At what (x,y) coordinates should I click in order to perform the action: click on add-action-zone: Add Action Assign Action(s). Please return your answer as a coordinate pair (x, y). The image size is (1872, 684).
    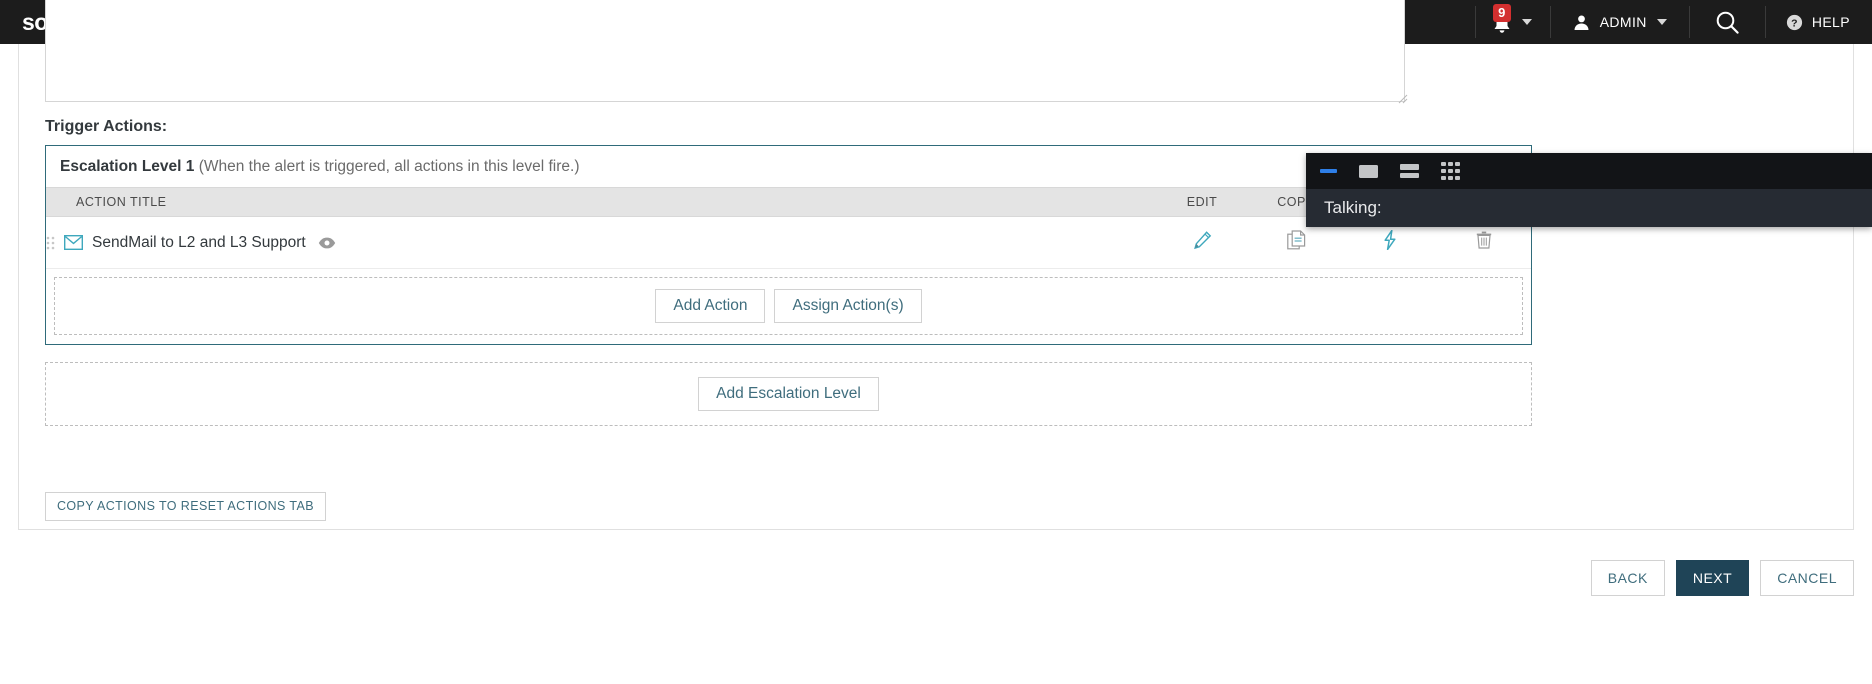
    Looking at the image, I should click on (788, 306).